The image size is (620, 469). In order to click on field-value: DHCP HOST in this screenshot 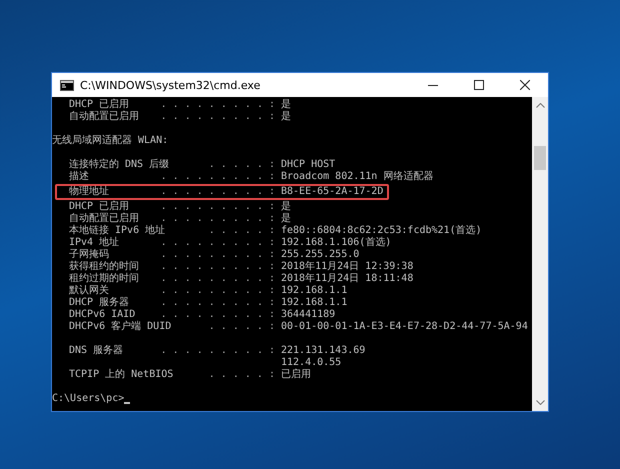, I will do `click(308, 165)`.